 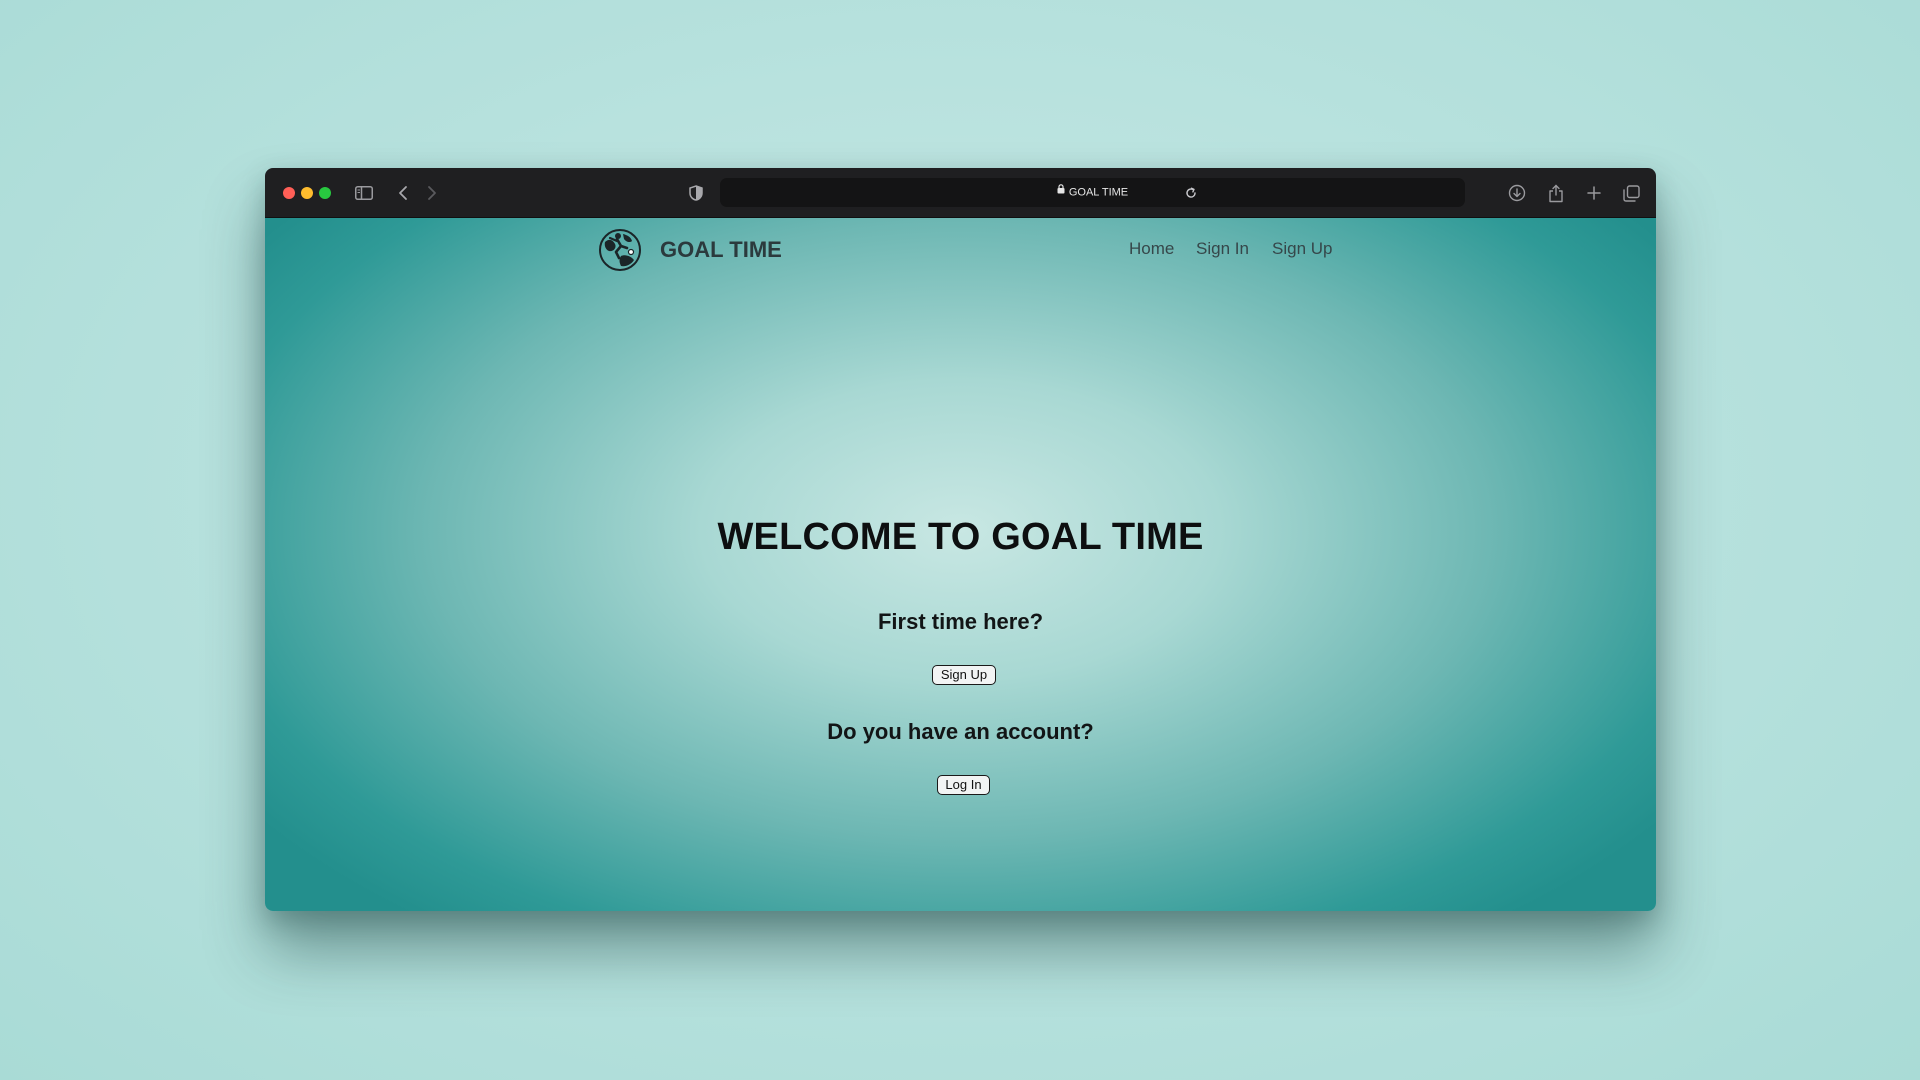 What do you see at coordinates (1151, 249) in the screenshot?
I see `nav-link-home: Home` at bounding box center [1151, 249].